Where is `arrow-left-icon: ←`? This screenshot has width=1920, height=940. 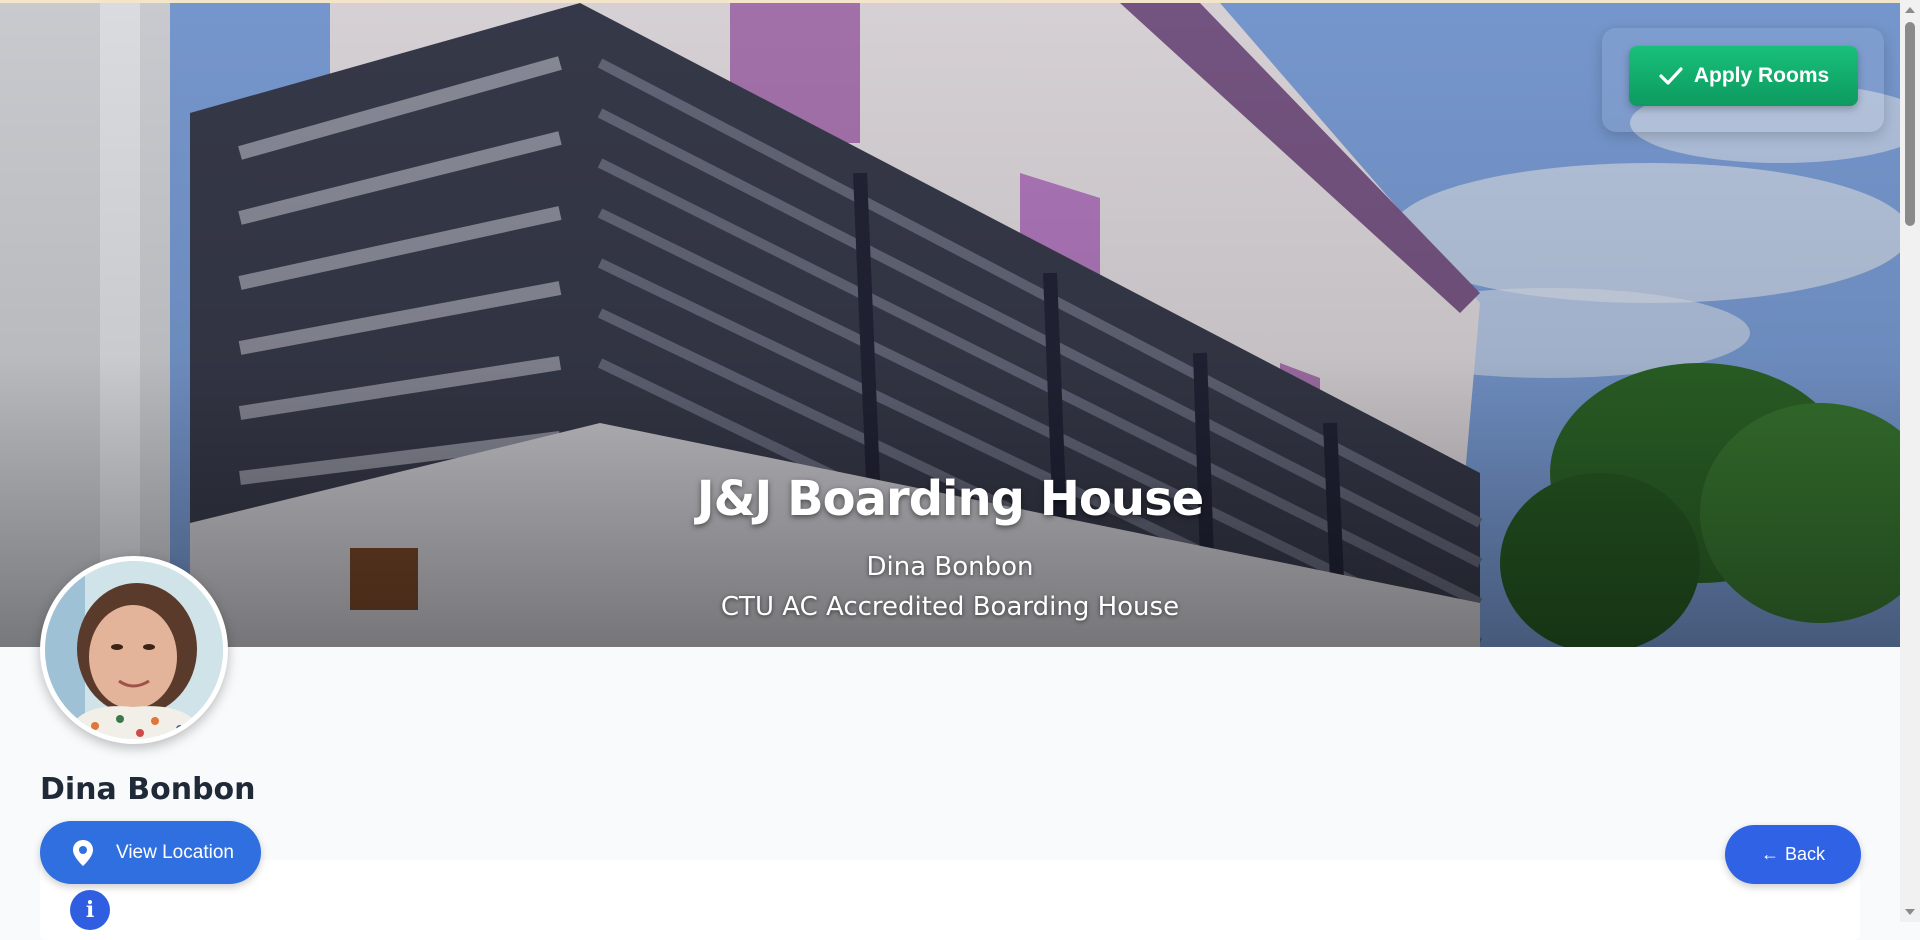 arrow-left-icon: ← is located at coordinates (1769, 854).